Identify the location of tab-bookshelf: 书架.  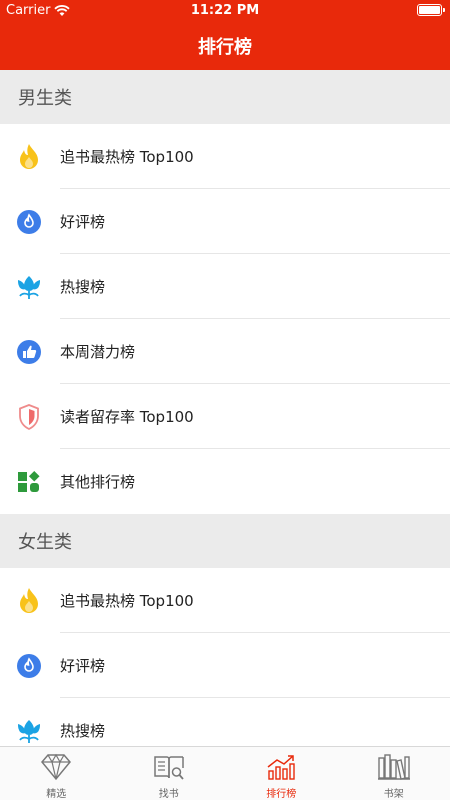
(394, 773).